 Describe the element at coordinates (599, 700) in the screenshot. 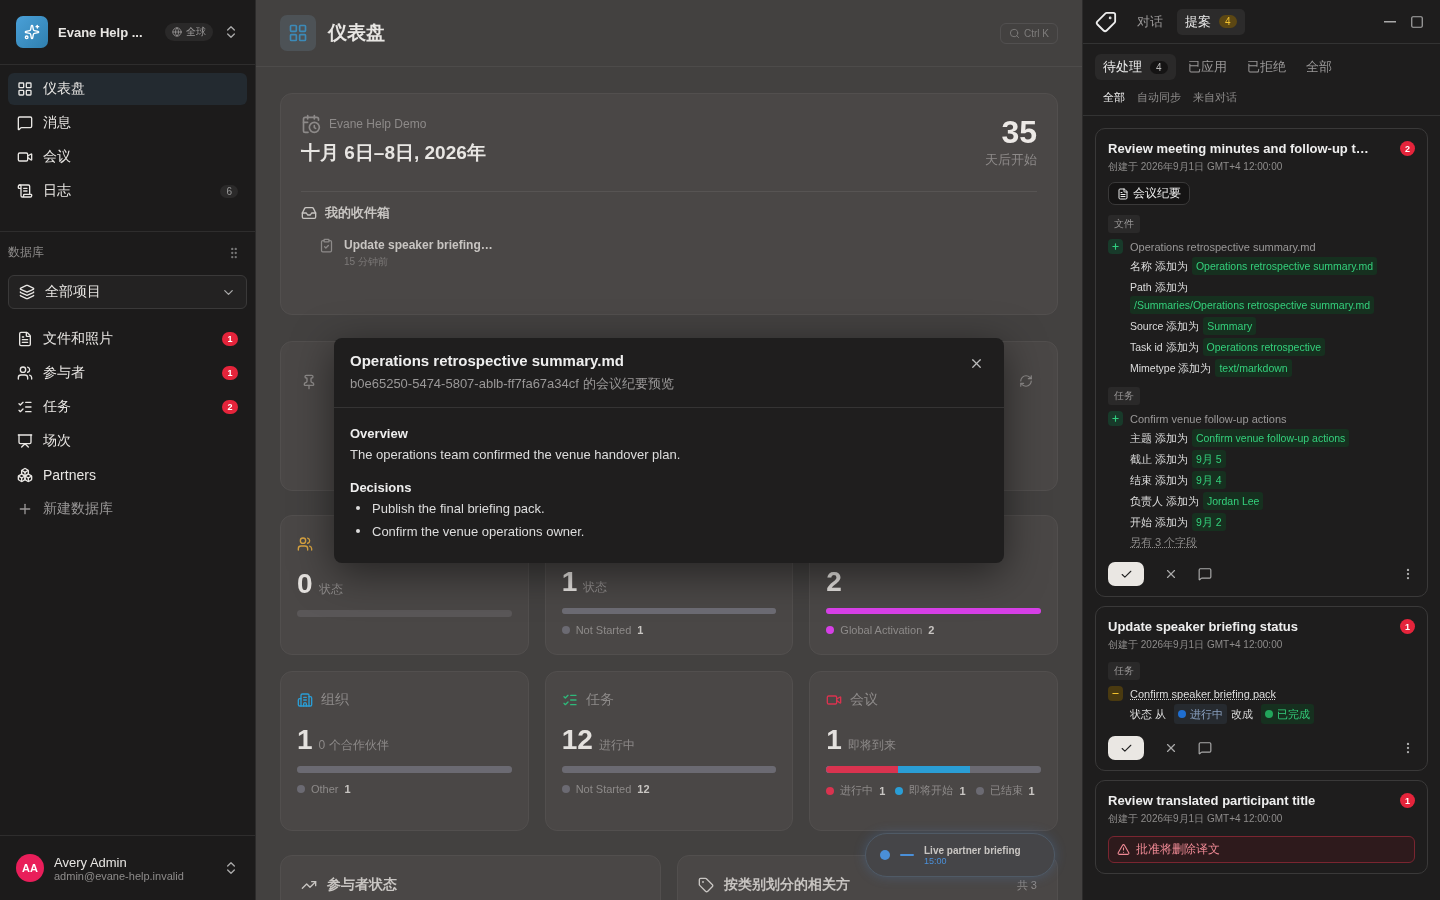

I see `stat-title: 任务` at that location.